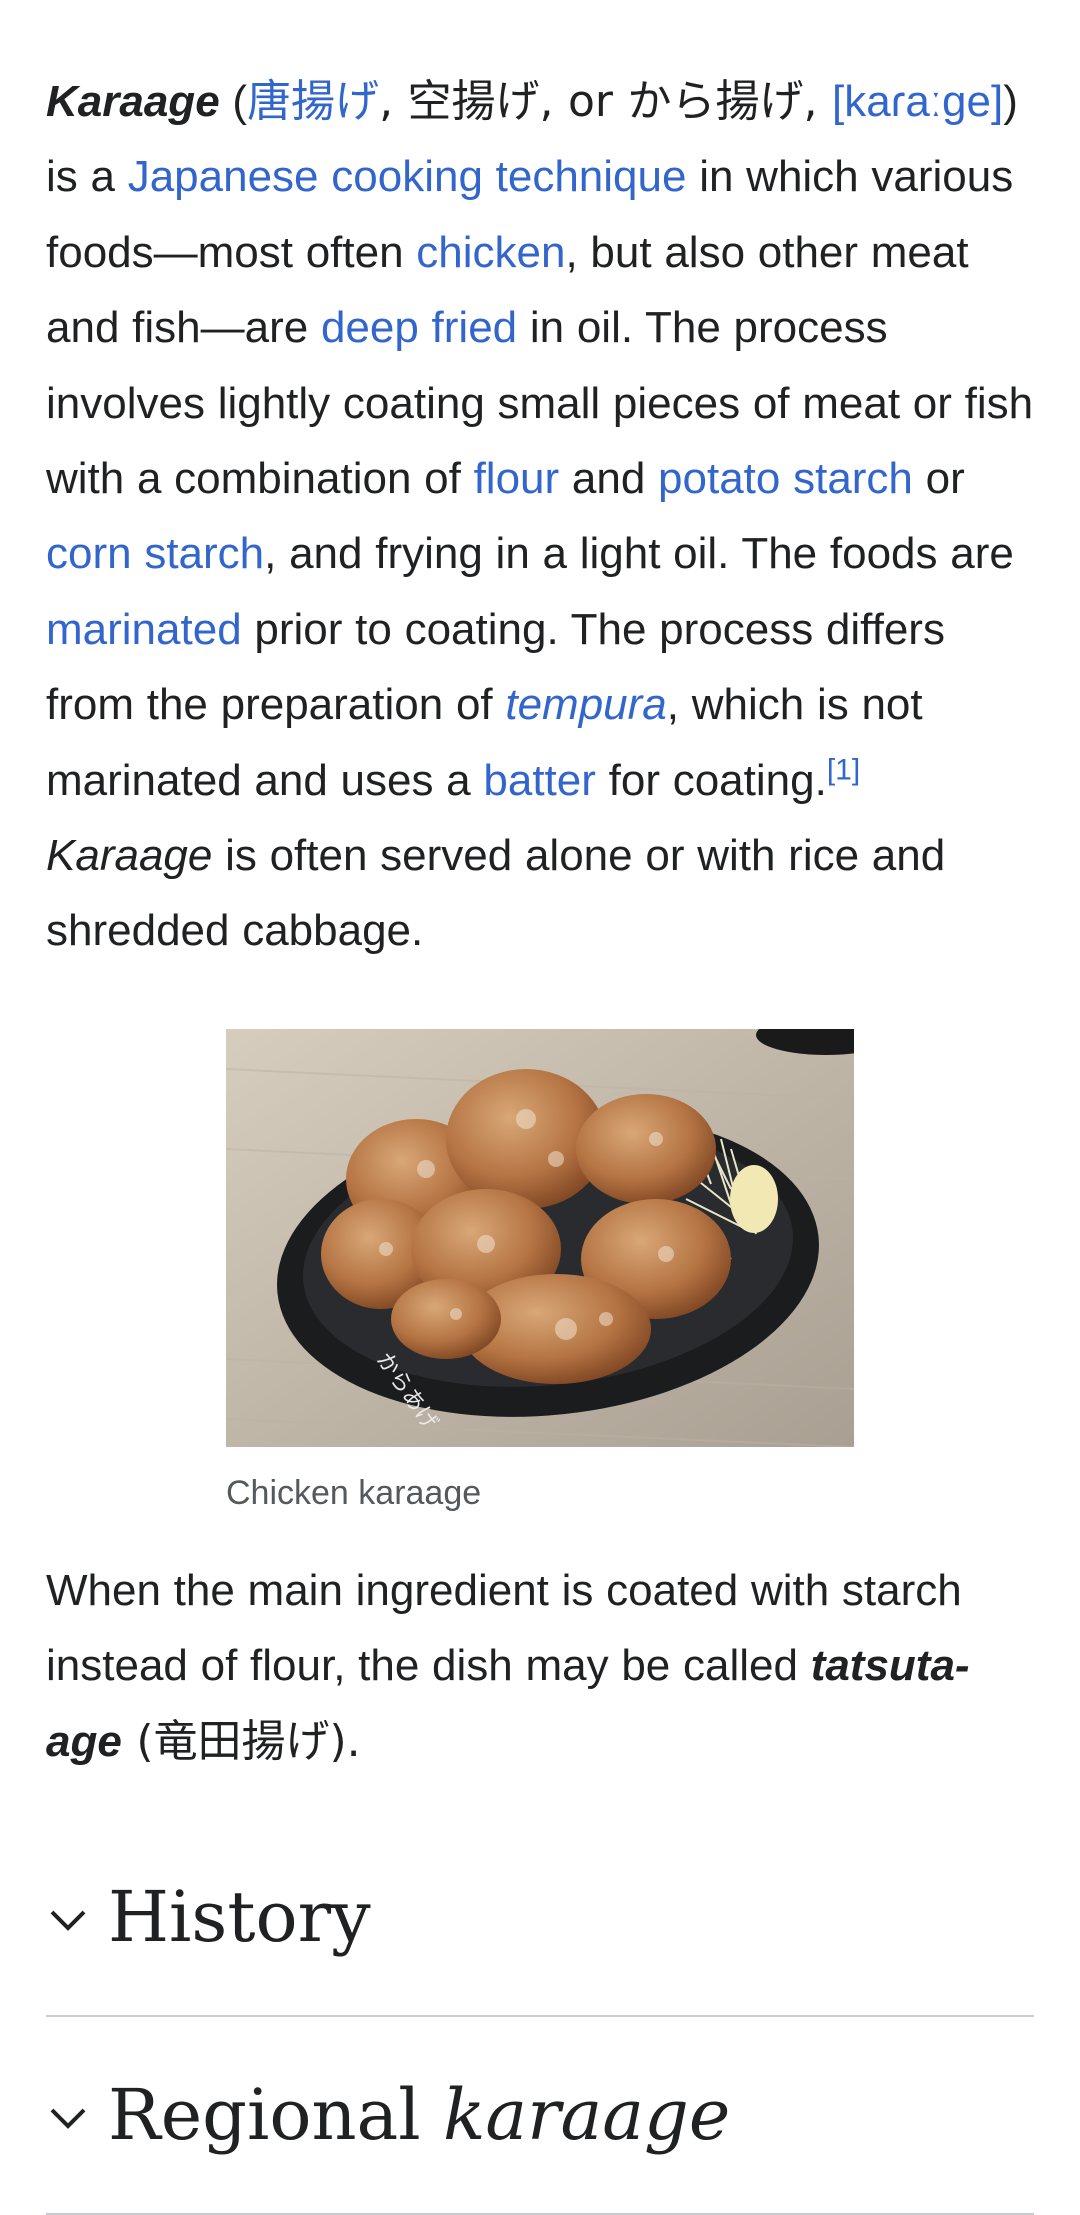 Image resolution: width=1080 pixels, height=2215 pixels. What do you see at coordinates (155, 553) in the screenshot?
I see `link-corn-starch: corn starch` at bounding box center [155, 553].